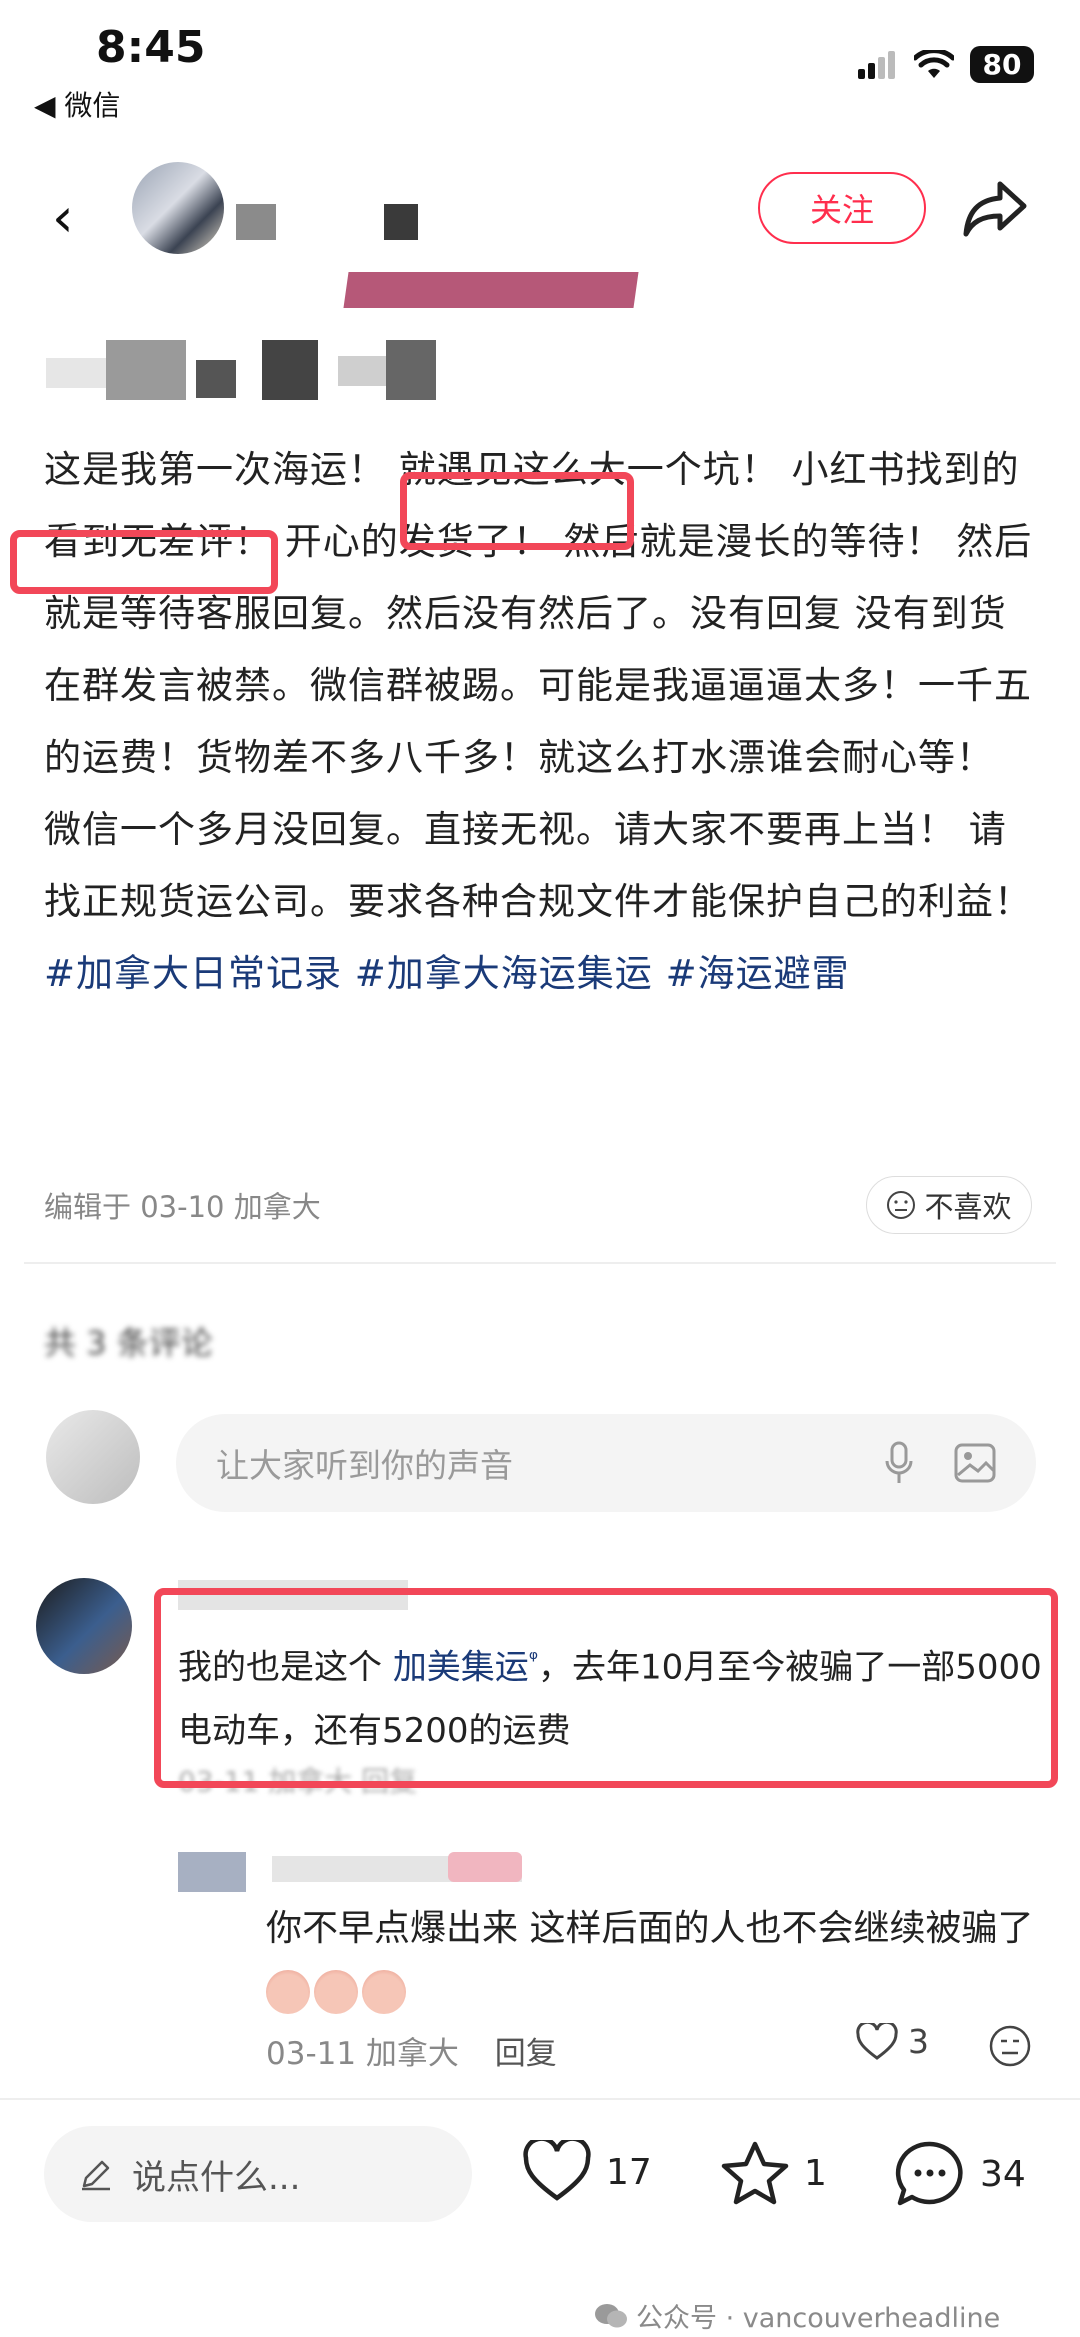 The image size is (1080, 2337). I want to click on post-title-mosaic, so click(246, 370).